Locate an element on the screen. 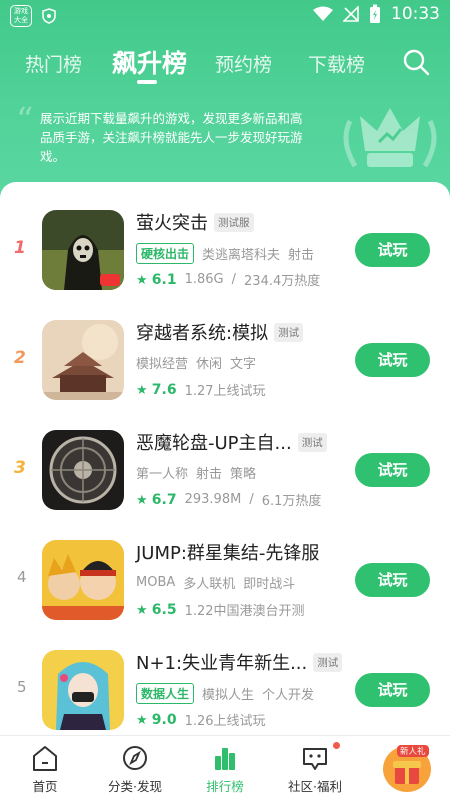  genre-tag: 模拟人生 is located at coordinates (228, 695).